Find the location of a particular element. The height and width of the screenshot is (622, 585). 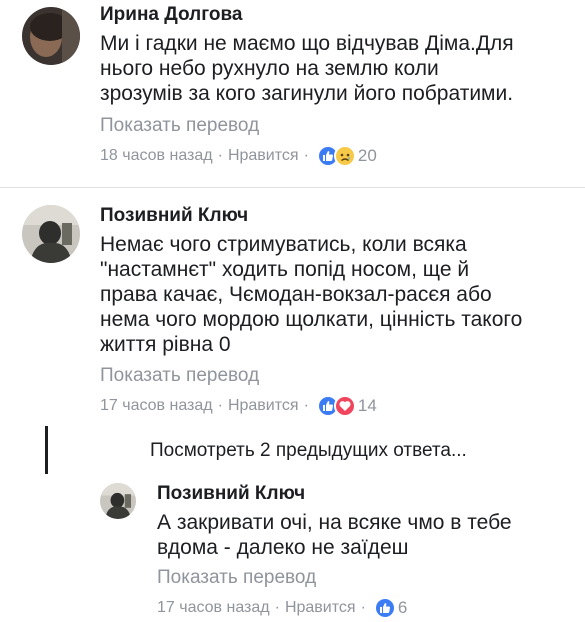

reaction-count: 14 is located at coordinates (367, 405).